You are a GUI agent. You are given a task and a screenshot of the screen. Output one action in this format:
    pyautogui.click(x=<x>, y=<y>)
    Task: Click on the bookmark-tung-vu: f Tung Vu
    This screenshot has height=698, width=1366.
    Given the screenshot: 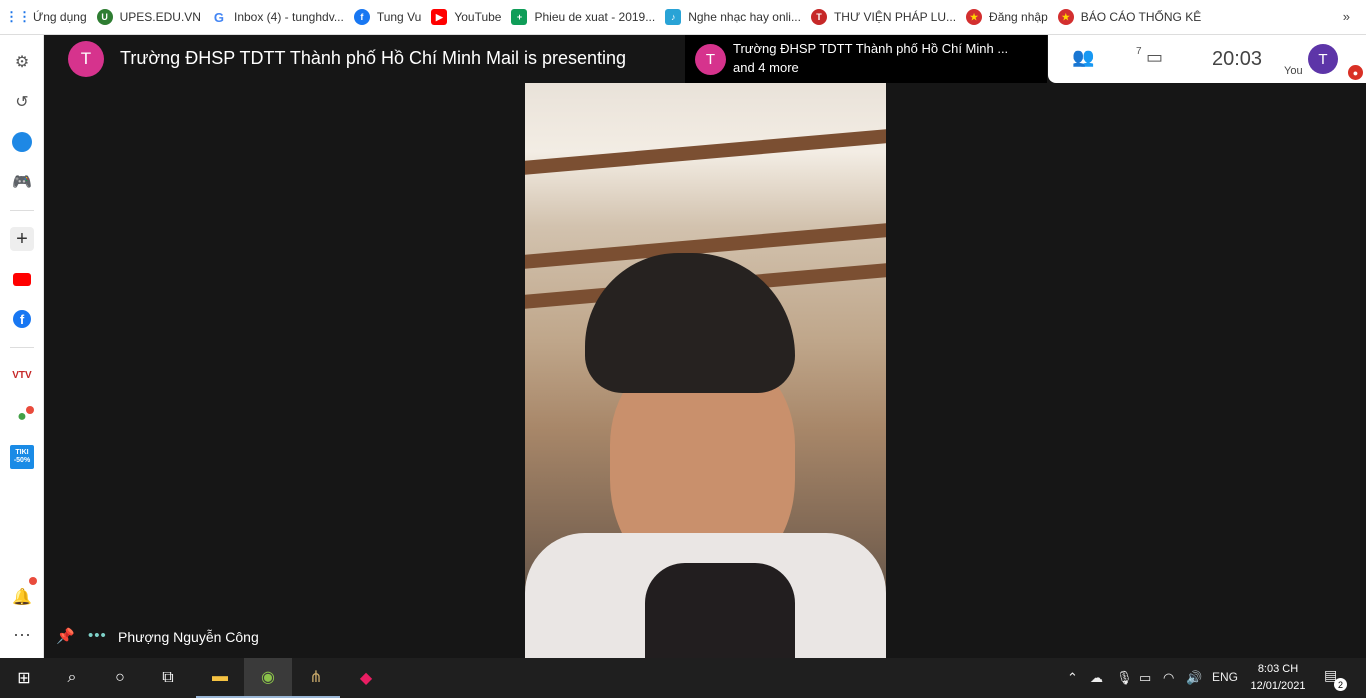 What is the action you would take?
    pyautogui.click(x=387, y=17)
    